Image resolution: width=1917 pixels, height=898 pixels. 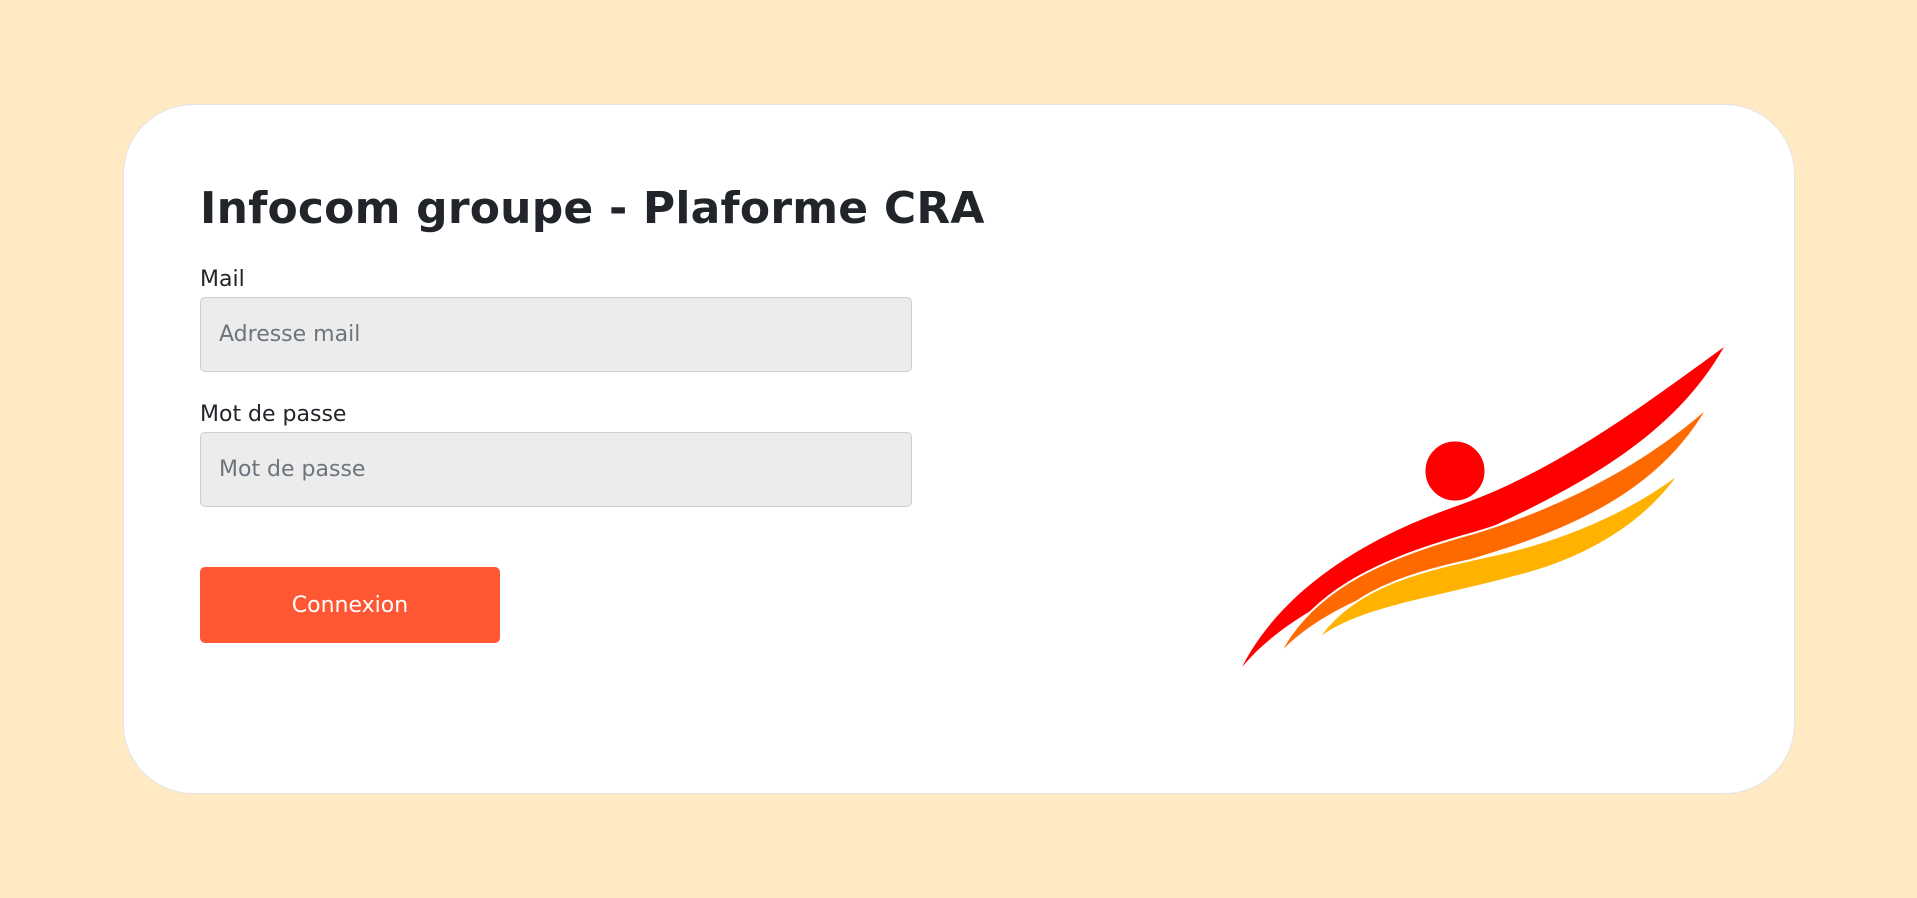 I want to click on email-field, so click(x=556, y=334).